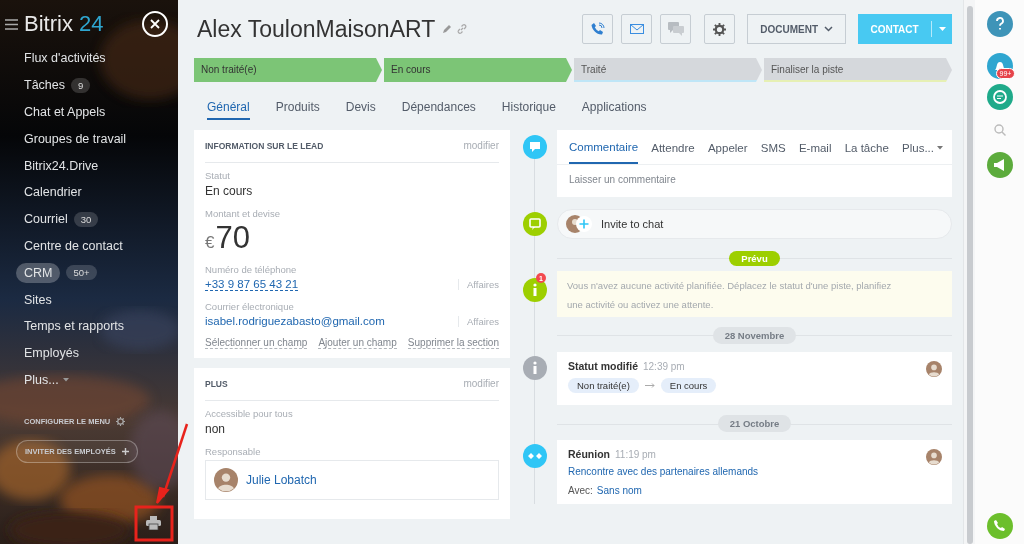 The height and width of the screenshot is (544, 1024). Describe the element at coordinates (228, 110) in the screenshot. I see `tab: Général` at that location.